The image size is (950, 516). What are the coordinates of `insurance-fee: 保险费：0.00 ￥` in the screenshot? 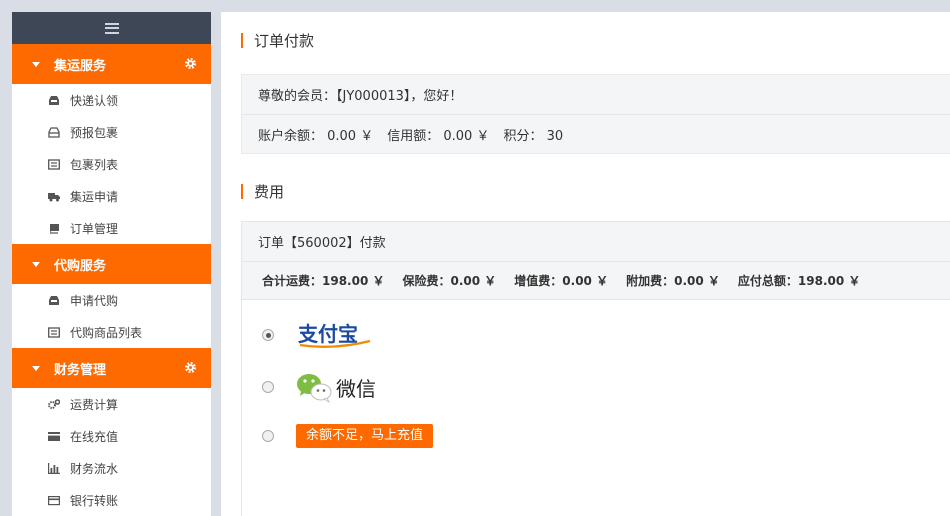 It's located at (449, 281).